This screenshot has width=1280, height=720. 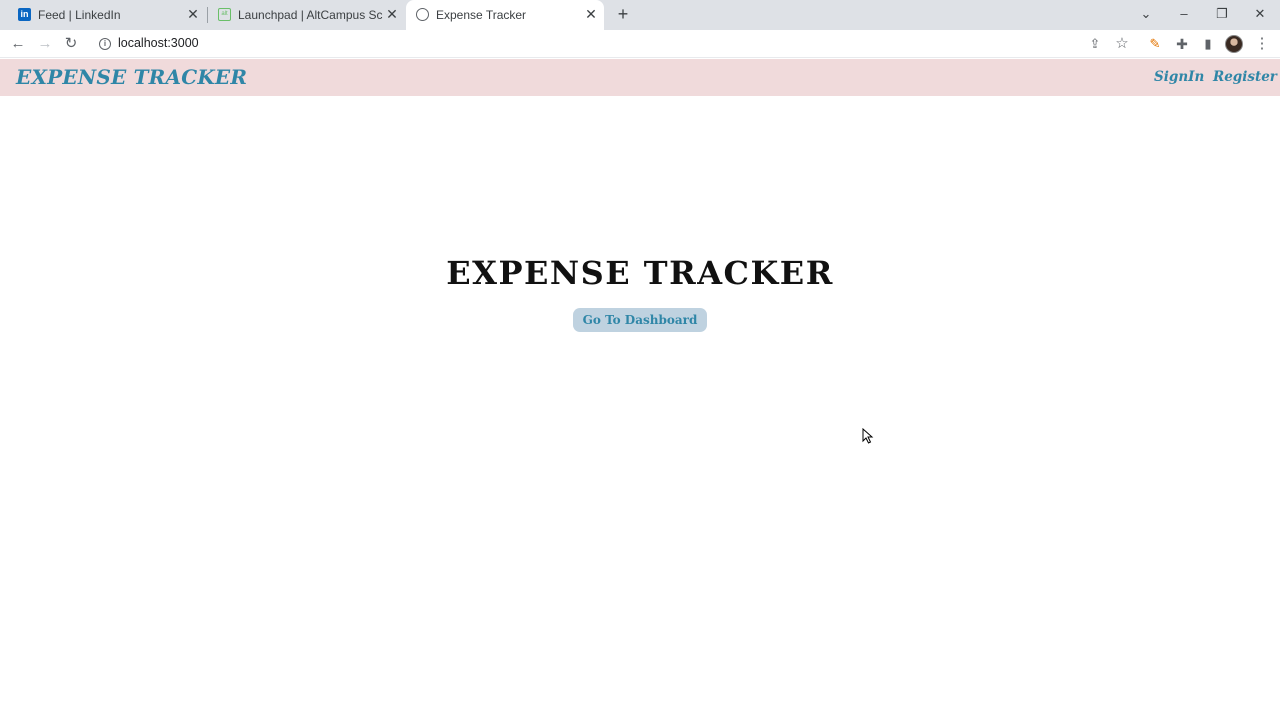 What do you see at coordinates (481, 15) in the screenshot?
I see `tab-title: Expense Tracker` at bounding box center [481, 15].